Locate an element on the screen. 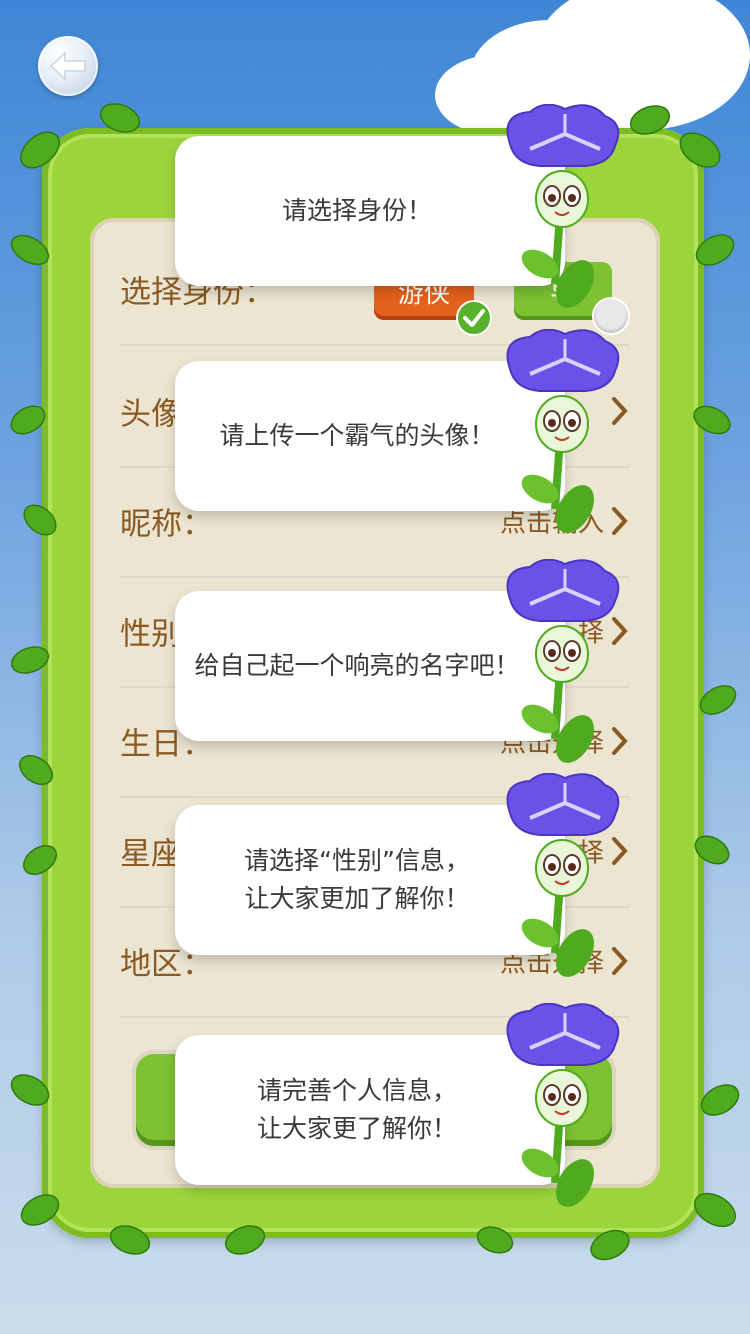 The width and height of the screenshot is (750, 1334). tip-text: 请上传一个霸气的头像！ is located at coordinates (357, 435).